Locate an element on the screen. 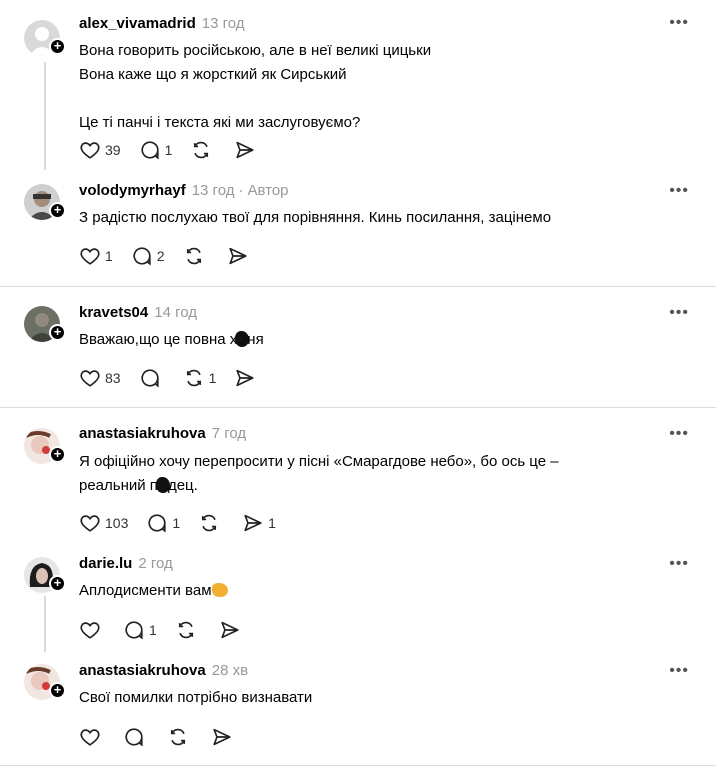  post-header: anastasiakruhova 28 хв is located at coordinates (163, 670).